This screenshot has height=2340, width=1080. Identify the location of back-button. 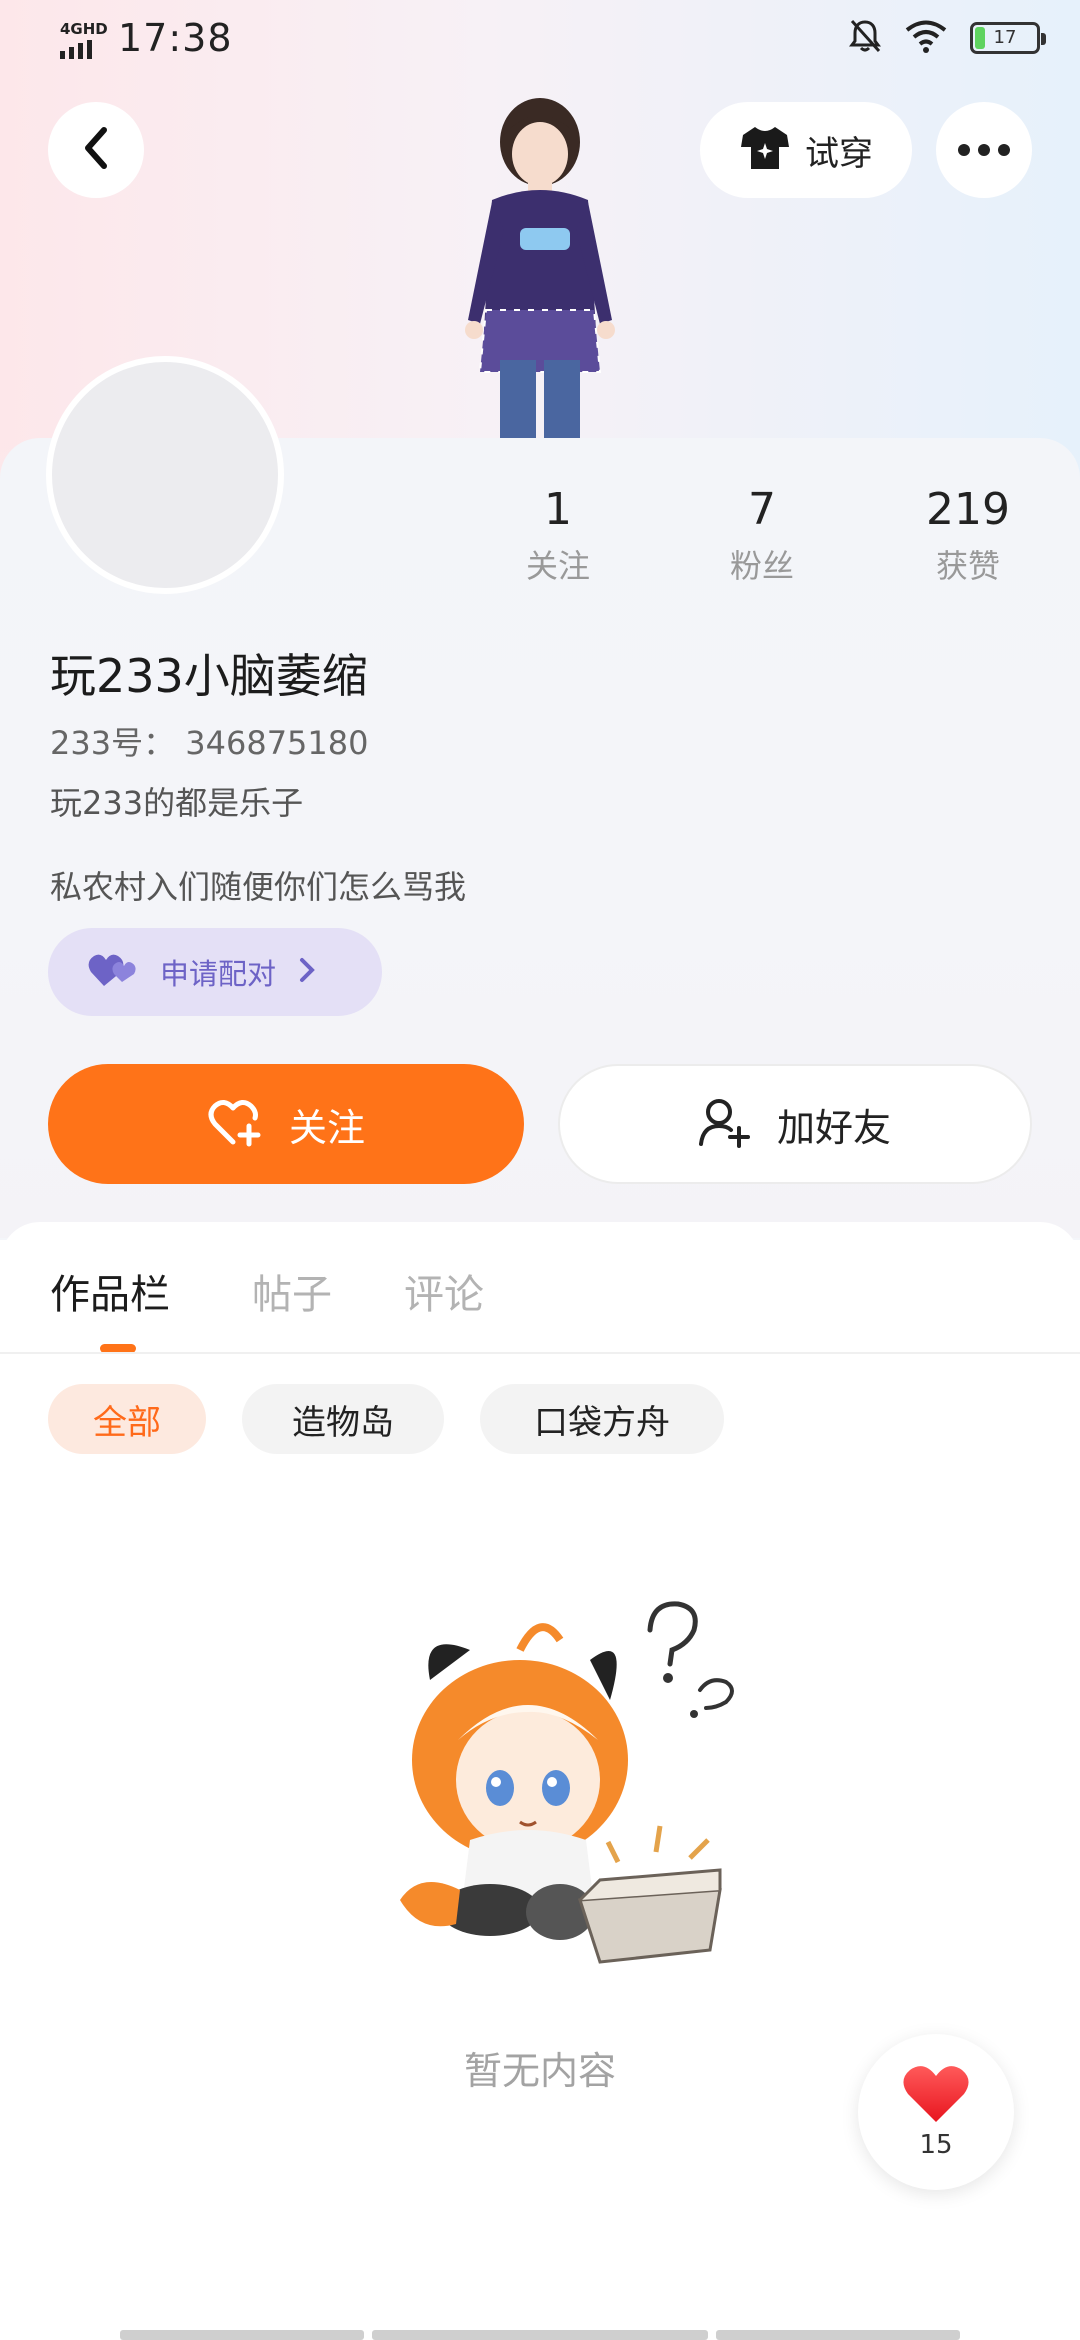
(96, 150).